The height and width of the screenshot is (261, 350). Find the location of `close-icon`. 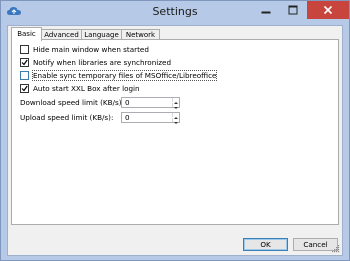

close-icon is located at coordinates (328, 10).